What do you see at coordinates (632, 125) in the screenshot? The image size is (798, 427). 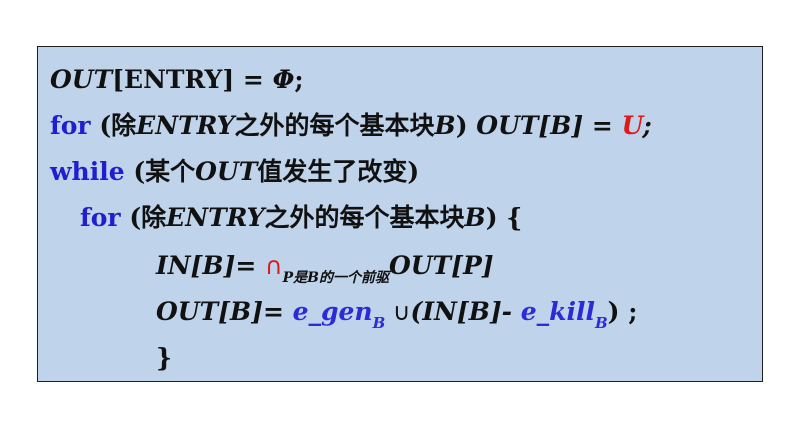 I see `universal-set-u: U` at bounding box center [632, 125].